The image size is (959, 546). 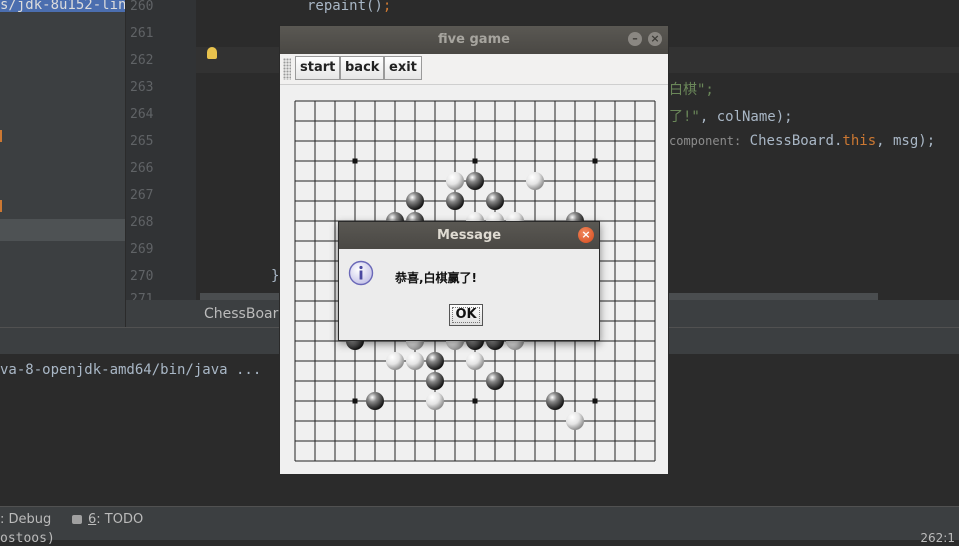 What do you see at coordinates (287, 69) in the screenshot?
I see `toolbar-grip-icon` at bounding box center [287, 69].